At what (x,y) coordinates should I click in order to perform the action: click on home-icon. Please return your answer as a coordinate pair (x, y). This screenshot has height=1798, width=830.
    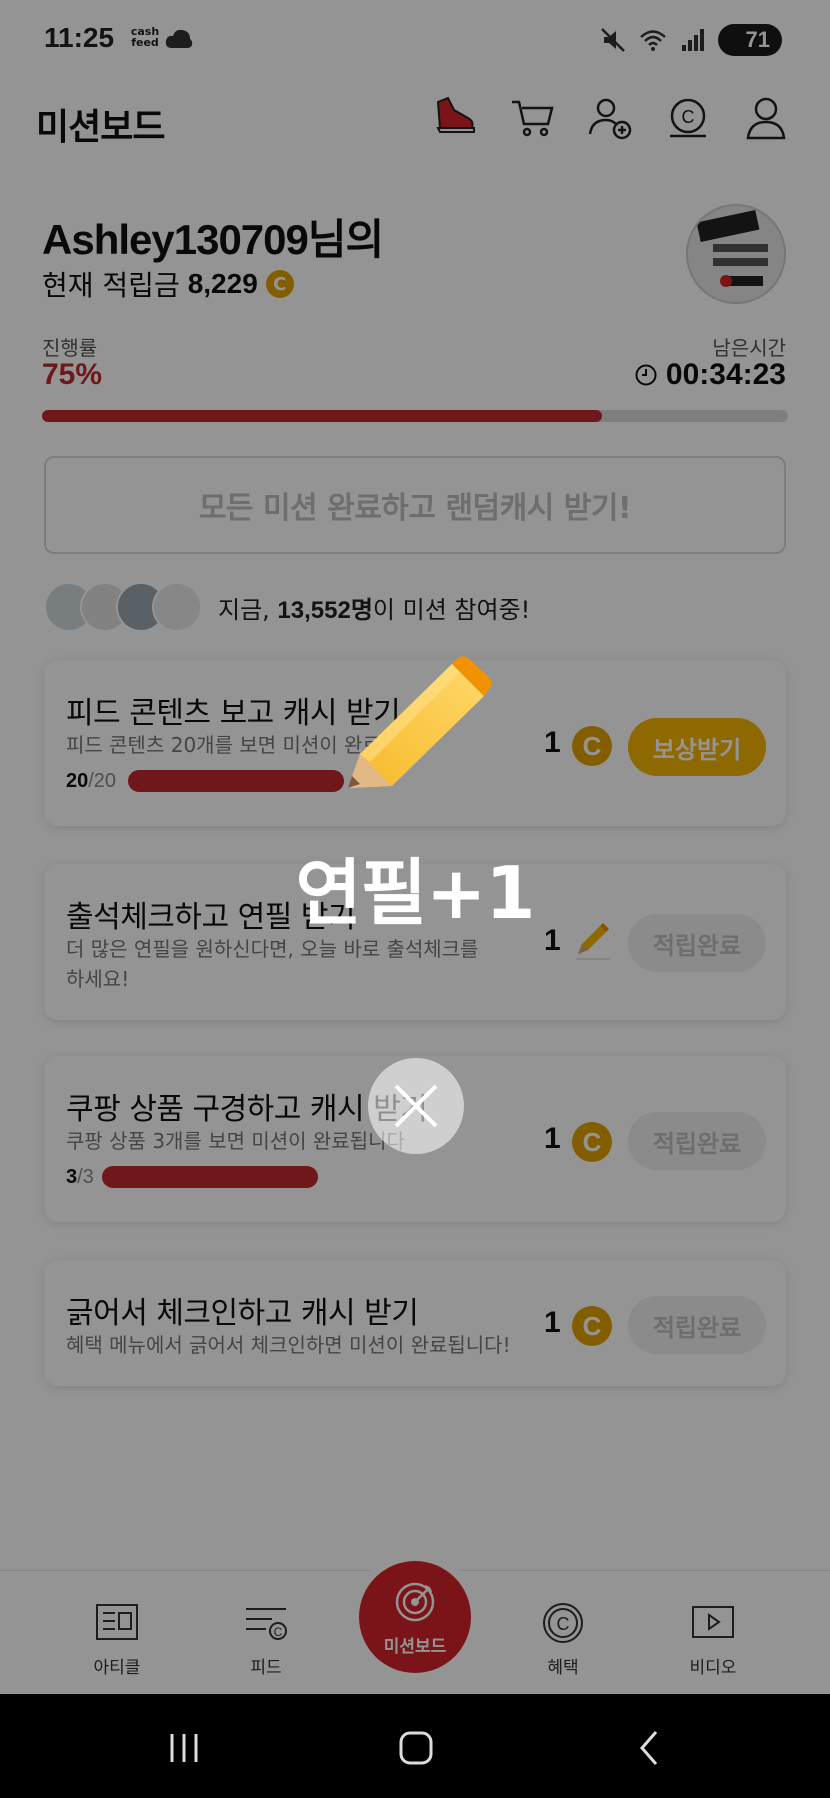
    Looking at the image, I should click on (416, 1748).